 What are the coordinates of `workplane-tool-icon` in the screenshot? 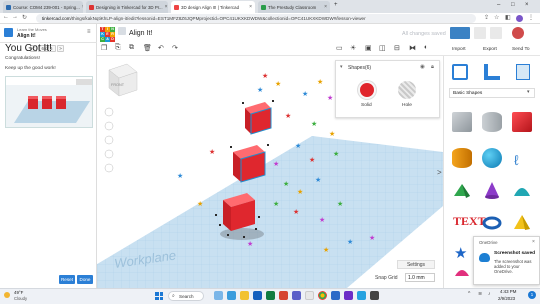 It's located at (460, 72).